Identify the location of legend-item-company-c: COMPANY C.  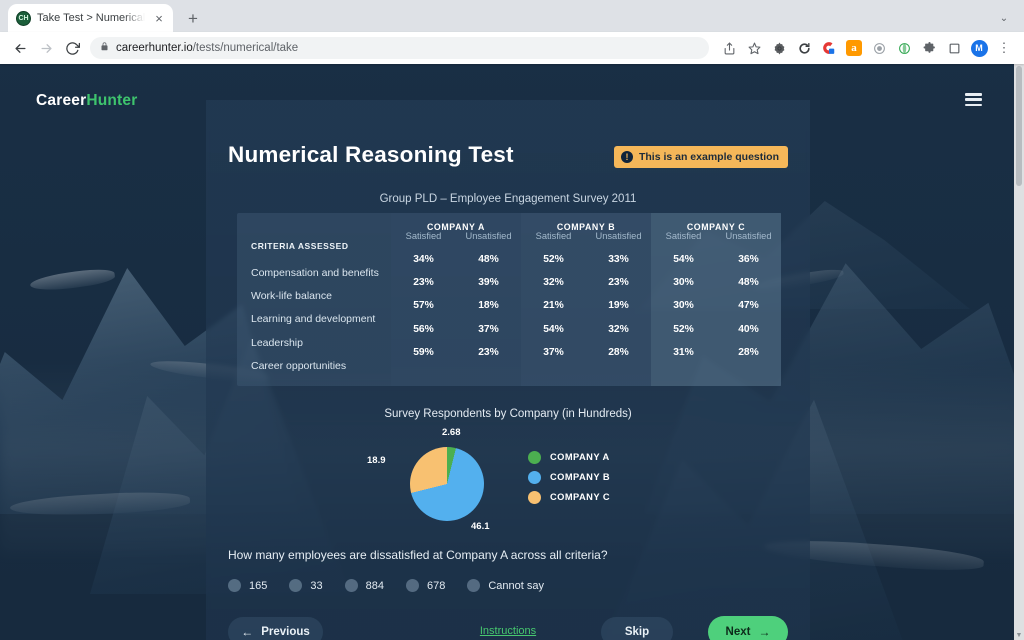
(569, 497).